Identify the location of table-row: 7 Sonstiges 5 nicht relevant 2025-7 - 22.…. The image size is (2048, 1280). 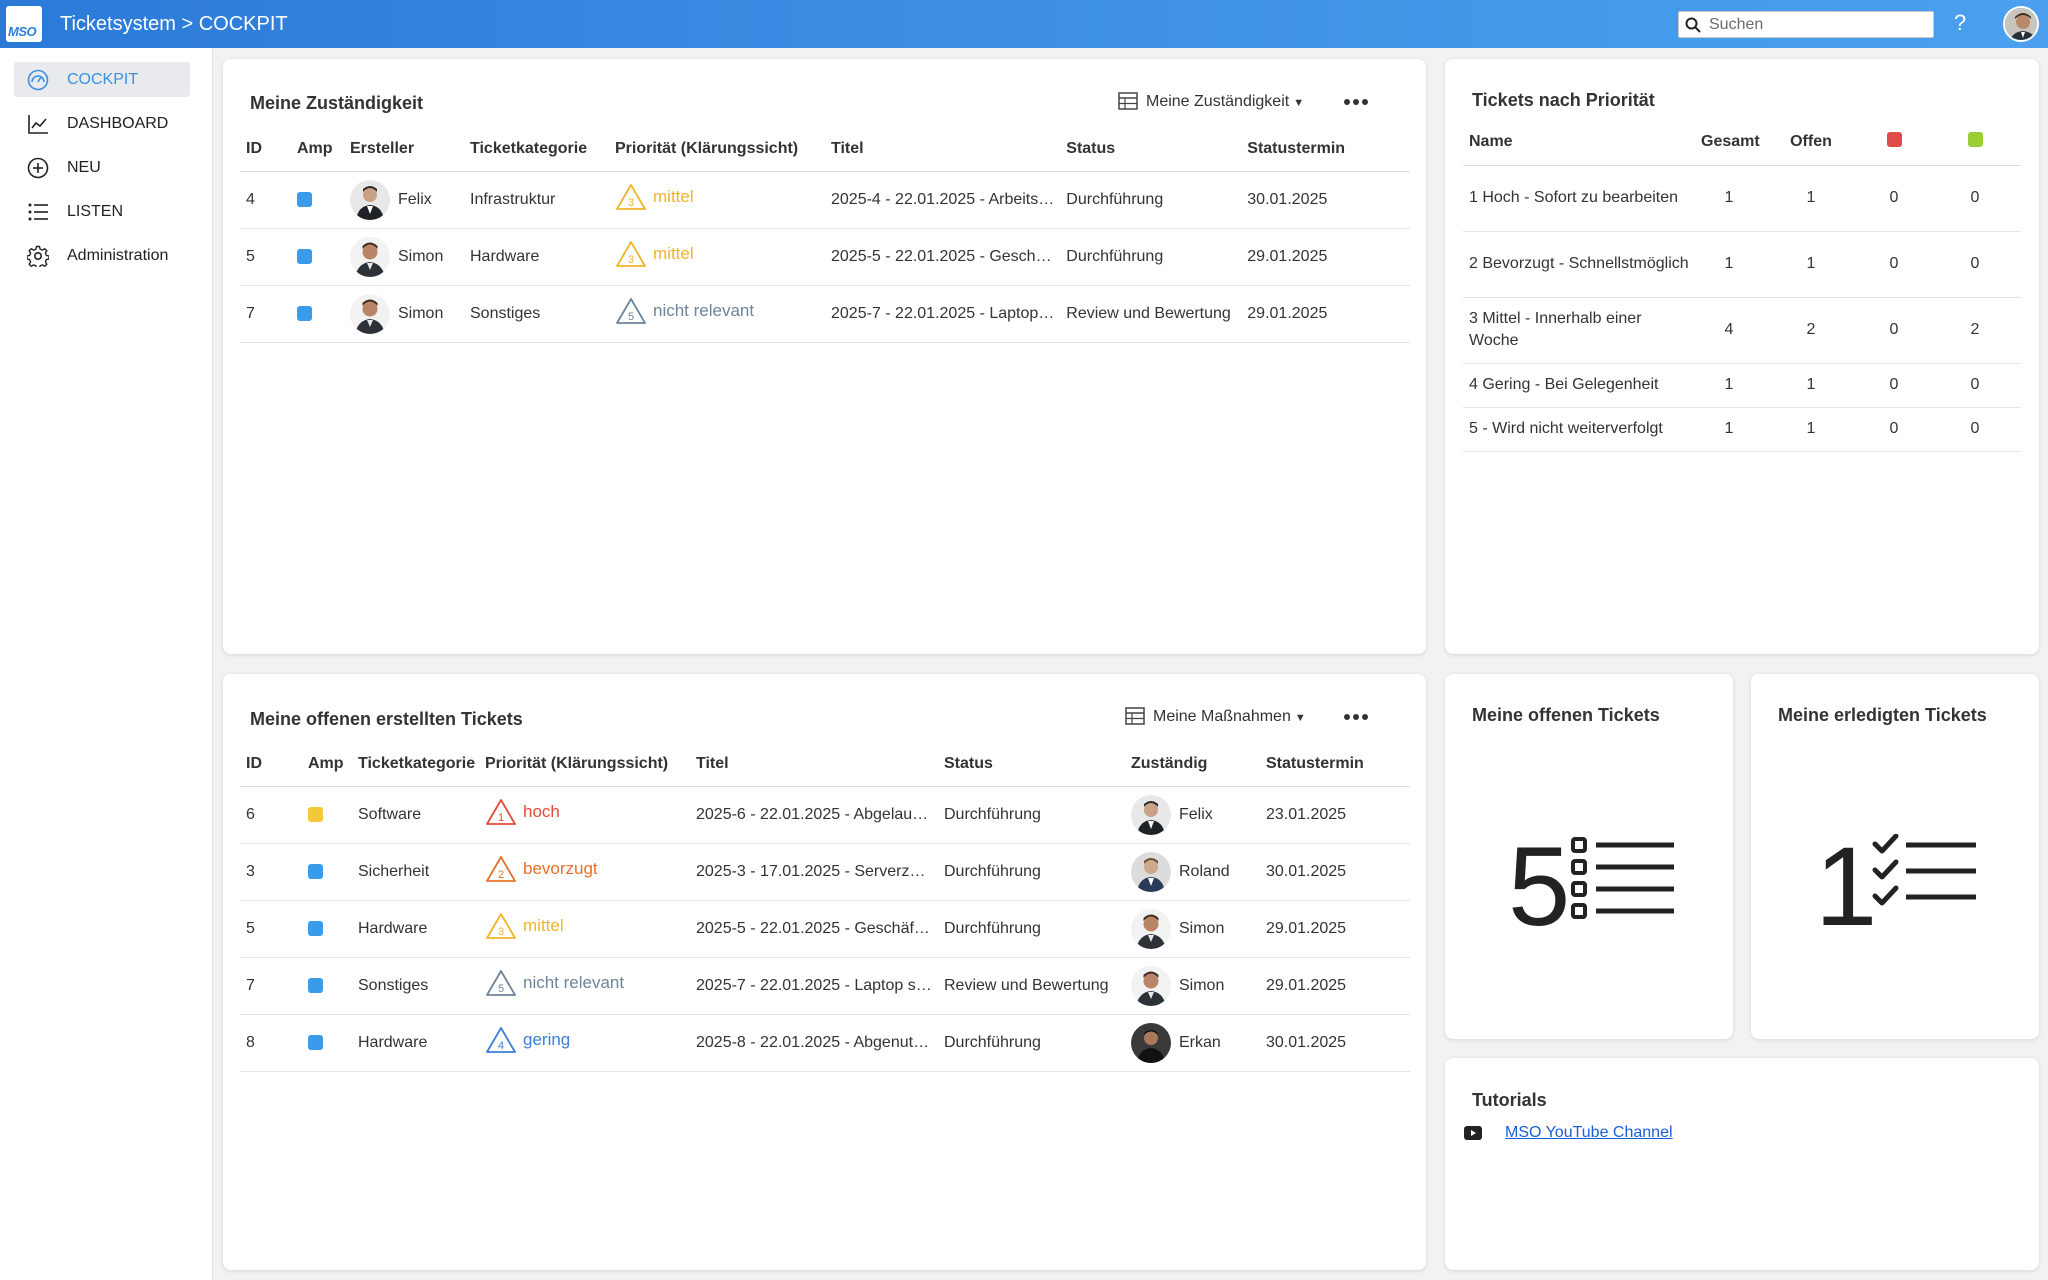
(825, 986).